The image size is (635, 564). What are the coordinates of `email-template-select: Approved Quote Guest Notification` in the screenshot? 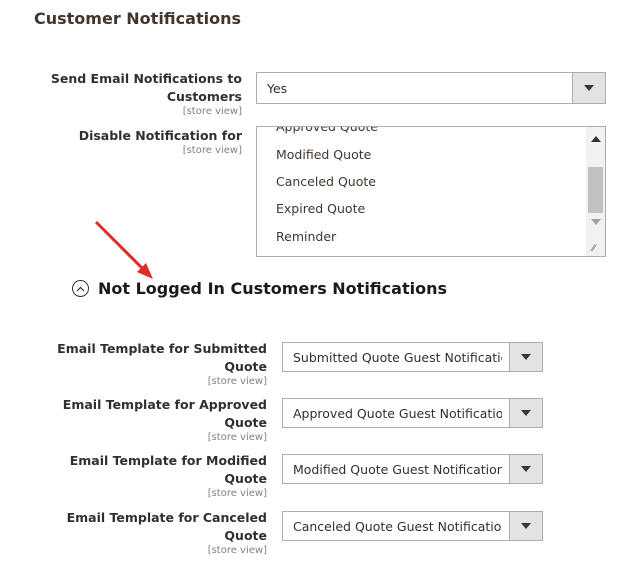 It's located at (412, 413).